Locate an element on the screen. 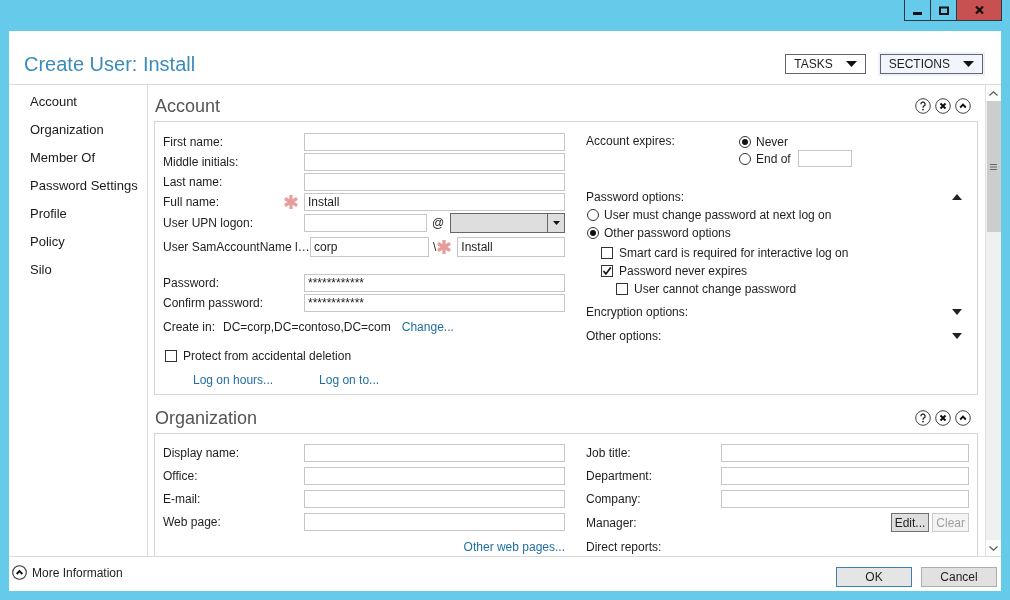  field-label: Department: is located at coordinates (620, 476).